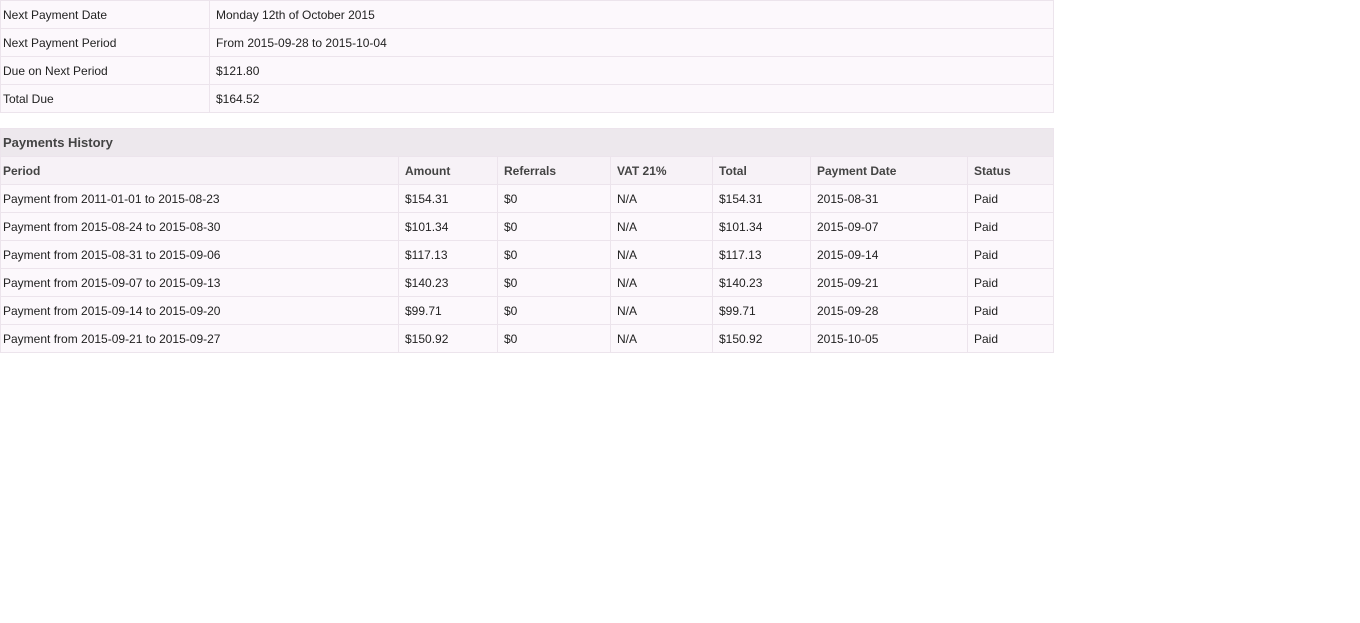  What do you see at coordinates (631, 70) in the screenshot?
I see `summary-value: $121.80` at bounding box center [631, 70].